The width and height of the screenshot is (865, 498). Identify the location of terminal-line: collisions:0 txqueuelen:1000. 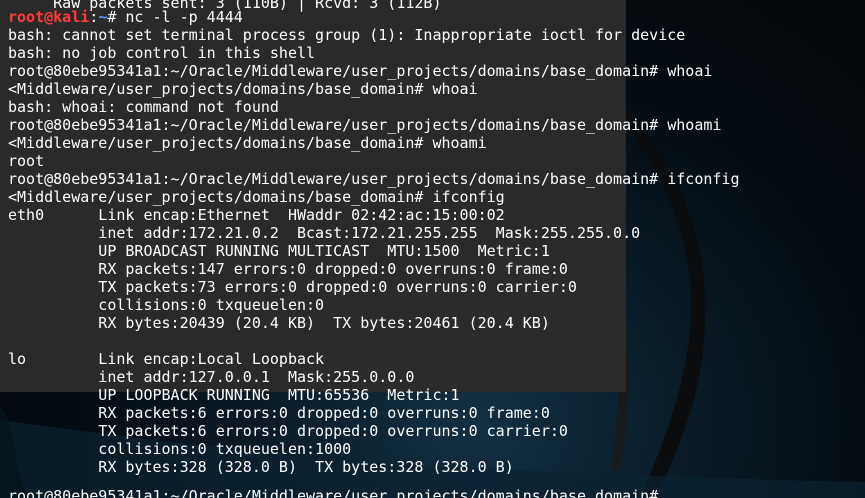
(184, 449).